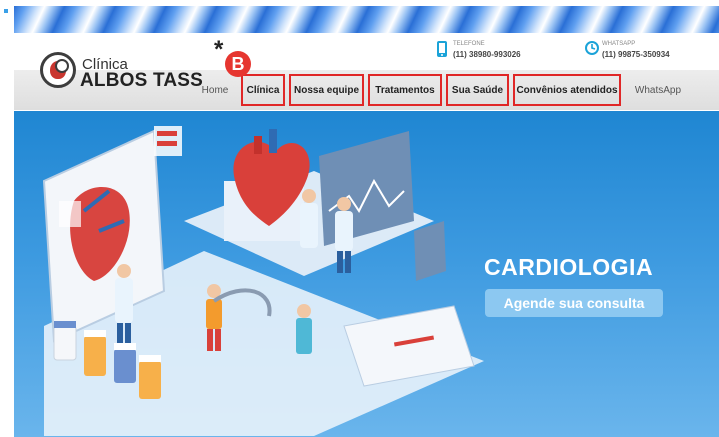 The image size is (719, 437). I want to click on brand-name: ALBOS TASS, so click(141, 81).